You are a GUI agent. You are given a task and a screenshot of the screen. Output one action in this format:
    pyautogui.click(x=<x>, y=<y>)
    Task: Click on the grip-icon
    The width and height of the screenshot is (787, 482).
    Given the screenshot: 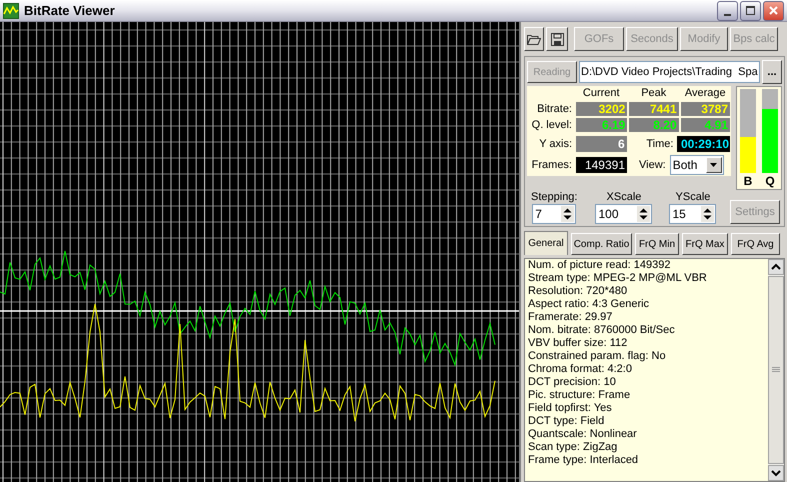 What is the action you would take?
    pyautogui.click(x=776, y=370)
    